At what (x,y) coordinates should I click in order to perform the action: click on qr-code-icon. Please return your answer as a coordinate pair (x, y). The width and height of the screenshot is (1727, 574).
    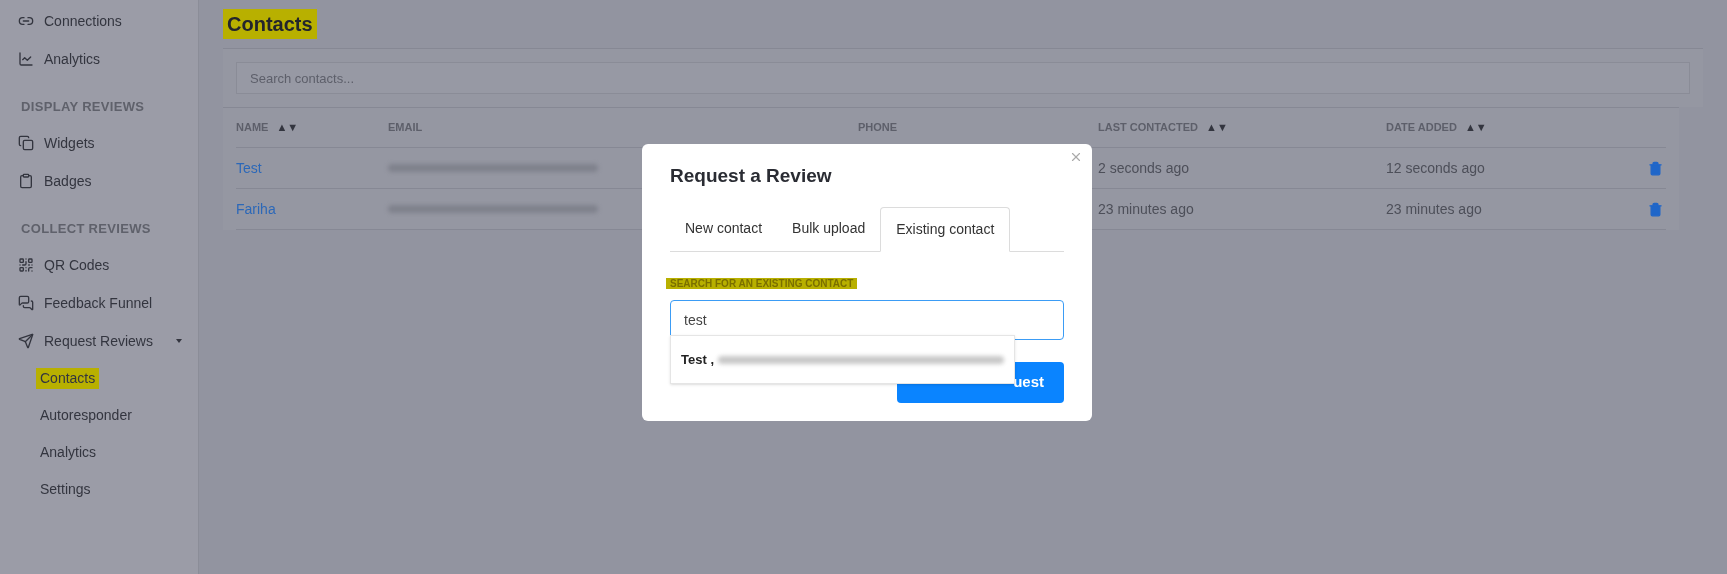
    Looking at the image, I should click on (26, 265).